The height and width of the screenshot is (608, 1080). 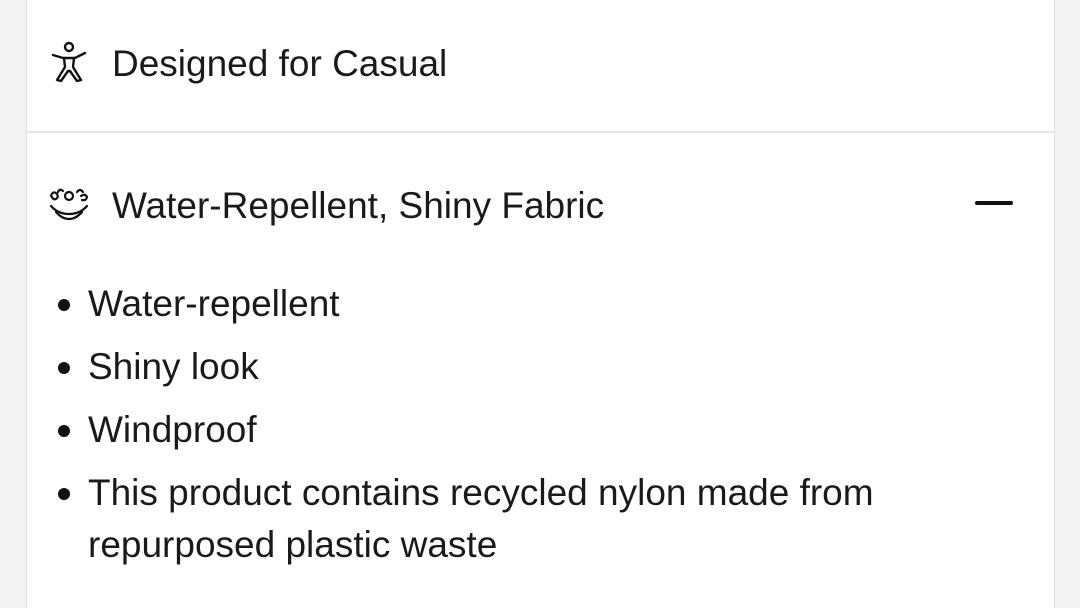 I want to click on list-item: Water-repellent, so click(x=517, y=304).